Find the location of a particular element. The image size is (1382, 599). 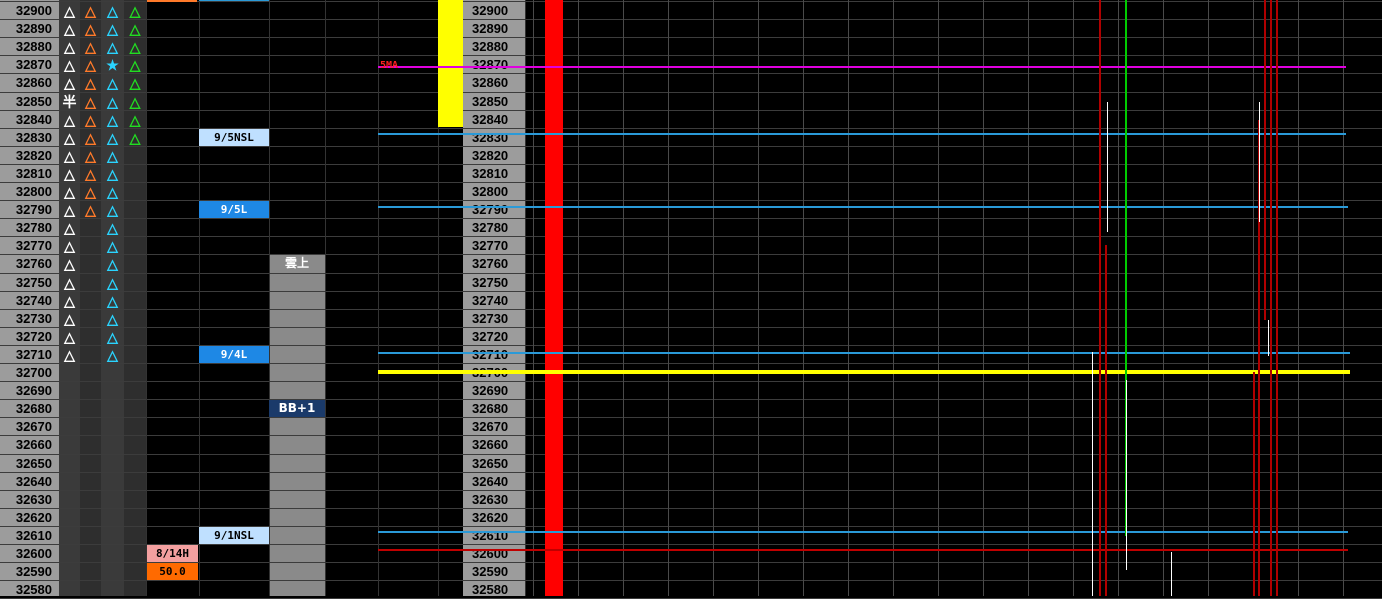

price-left-32830: 32830 is located at coordinates (28, 138).